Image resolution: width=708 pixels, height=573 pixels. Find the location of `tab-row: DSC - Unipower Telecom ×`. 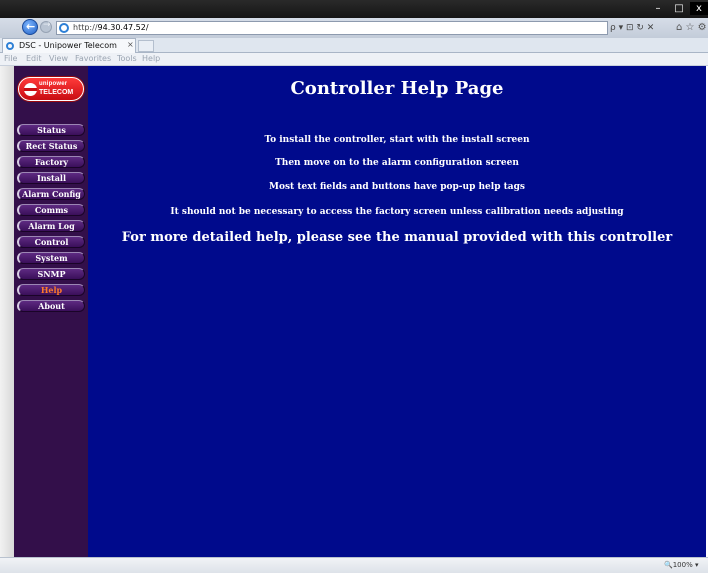

tab-row: DSC - Unipower Telecom × is located at coordinates (354, 45).